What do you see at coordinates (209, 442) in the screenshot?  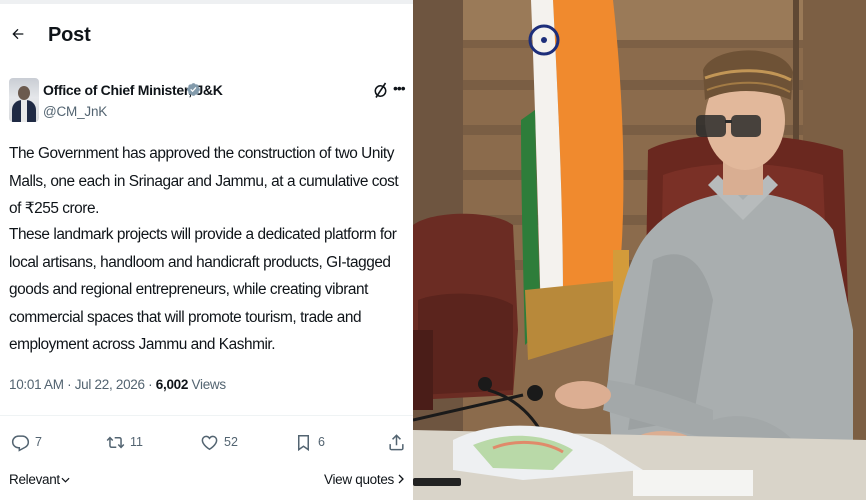 I see `heart-icon` at bounding box center [209, 442].